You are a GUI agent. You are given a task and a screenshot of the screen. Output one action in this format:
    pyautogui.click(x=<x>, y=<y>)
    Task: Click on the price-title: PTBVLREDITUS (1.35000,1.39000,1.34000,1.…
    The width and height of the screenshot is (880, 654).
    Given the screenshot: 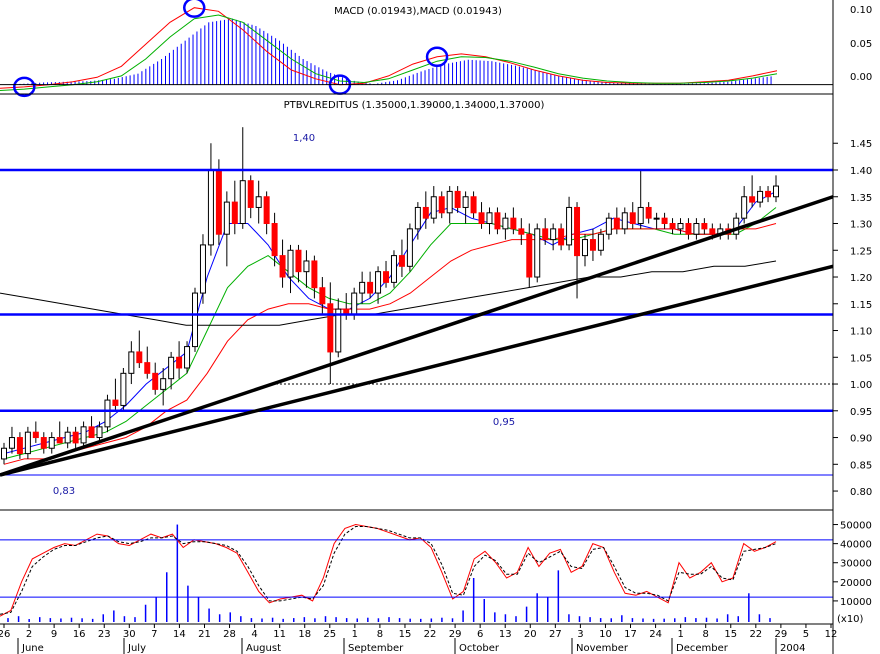 What is the action you would take?
    pyautogui.click(x=414, y=105)
    